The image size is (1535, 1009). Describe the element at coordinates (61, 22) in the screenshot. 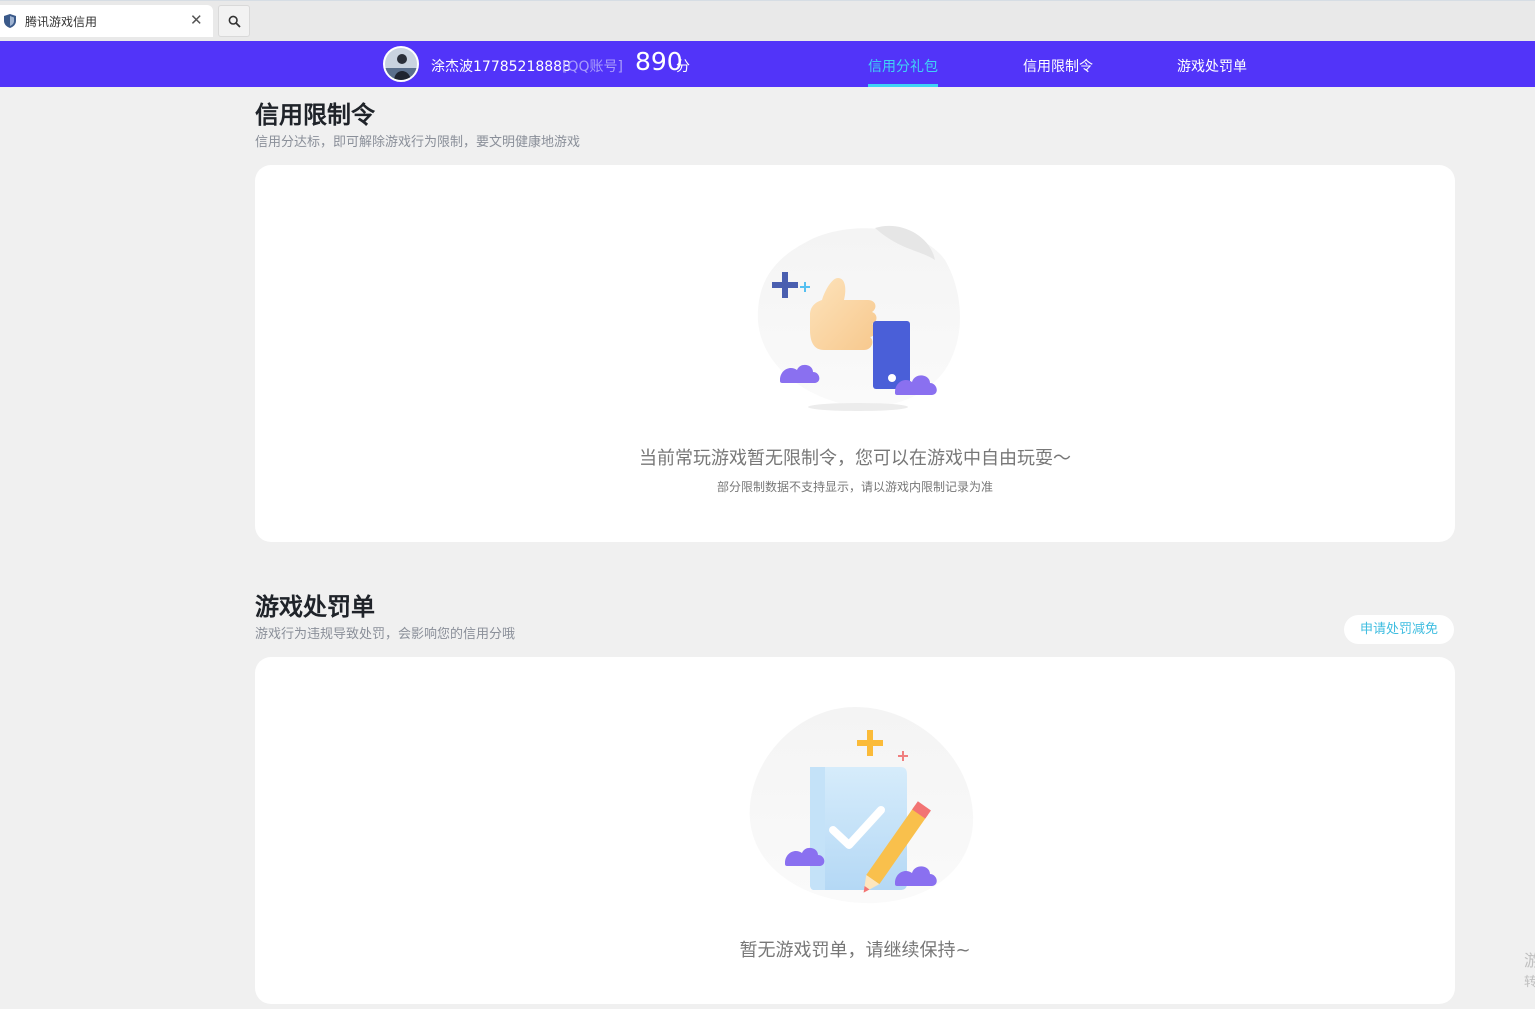

I see `tab-title: 腾讯游戏信用` at that location.